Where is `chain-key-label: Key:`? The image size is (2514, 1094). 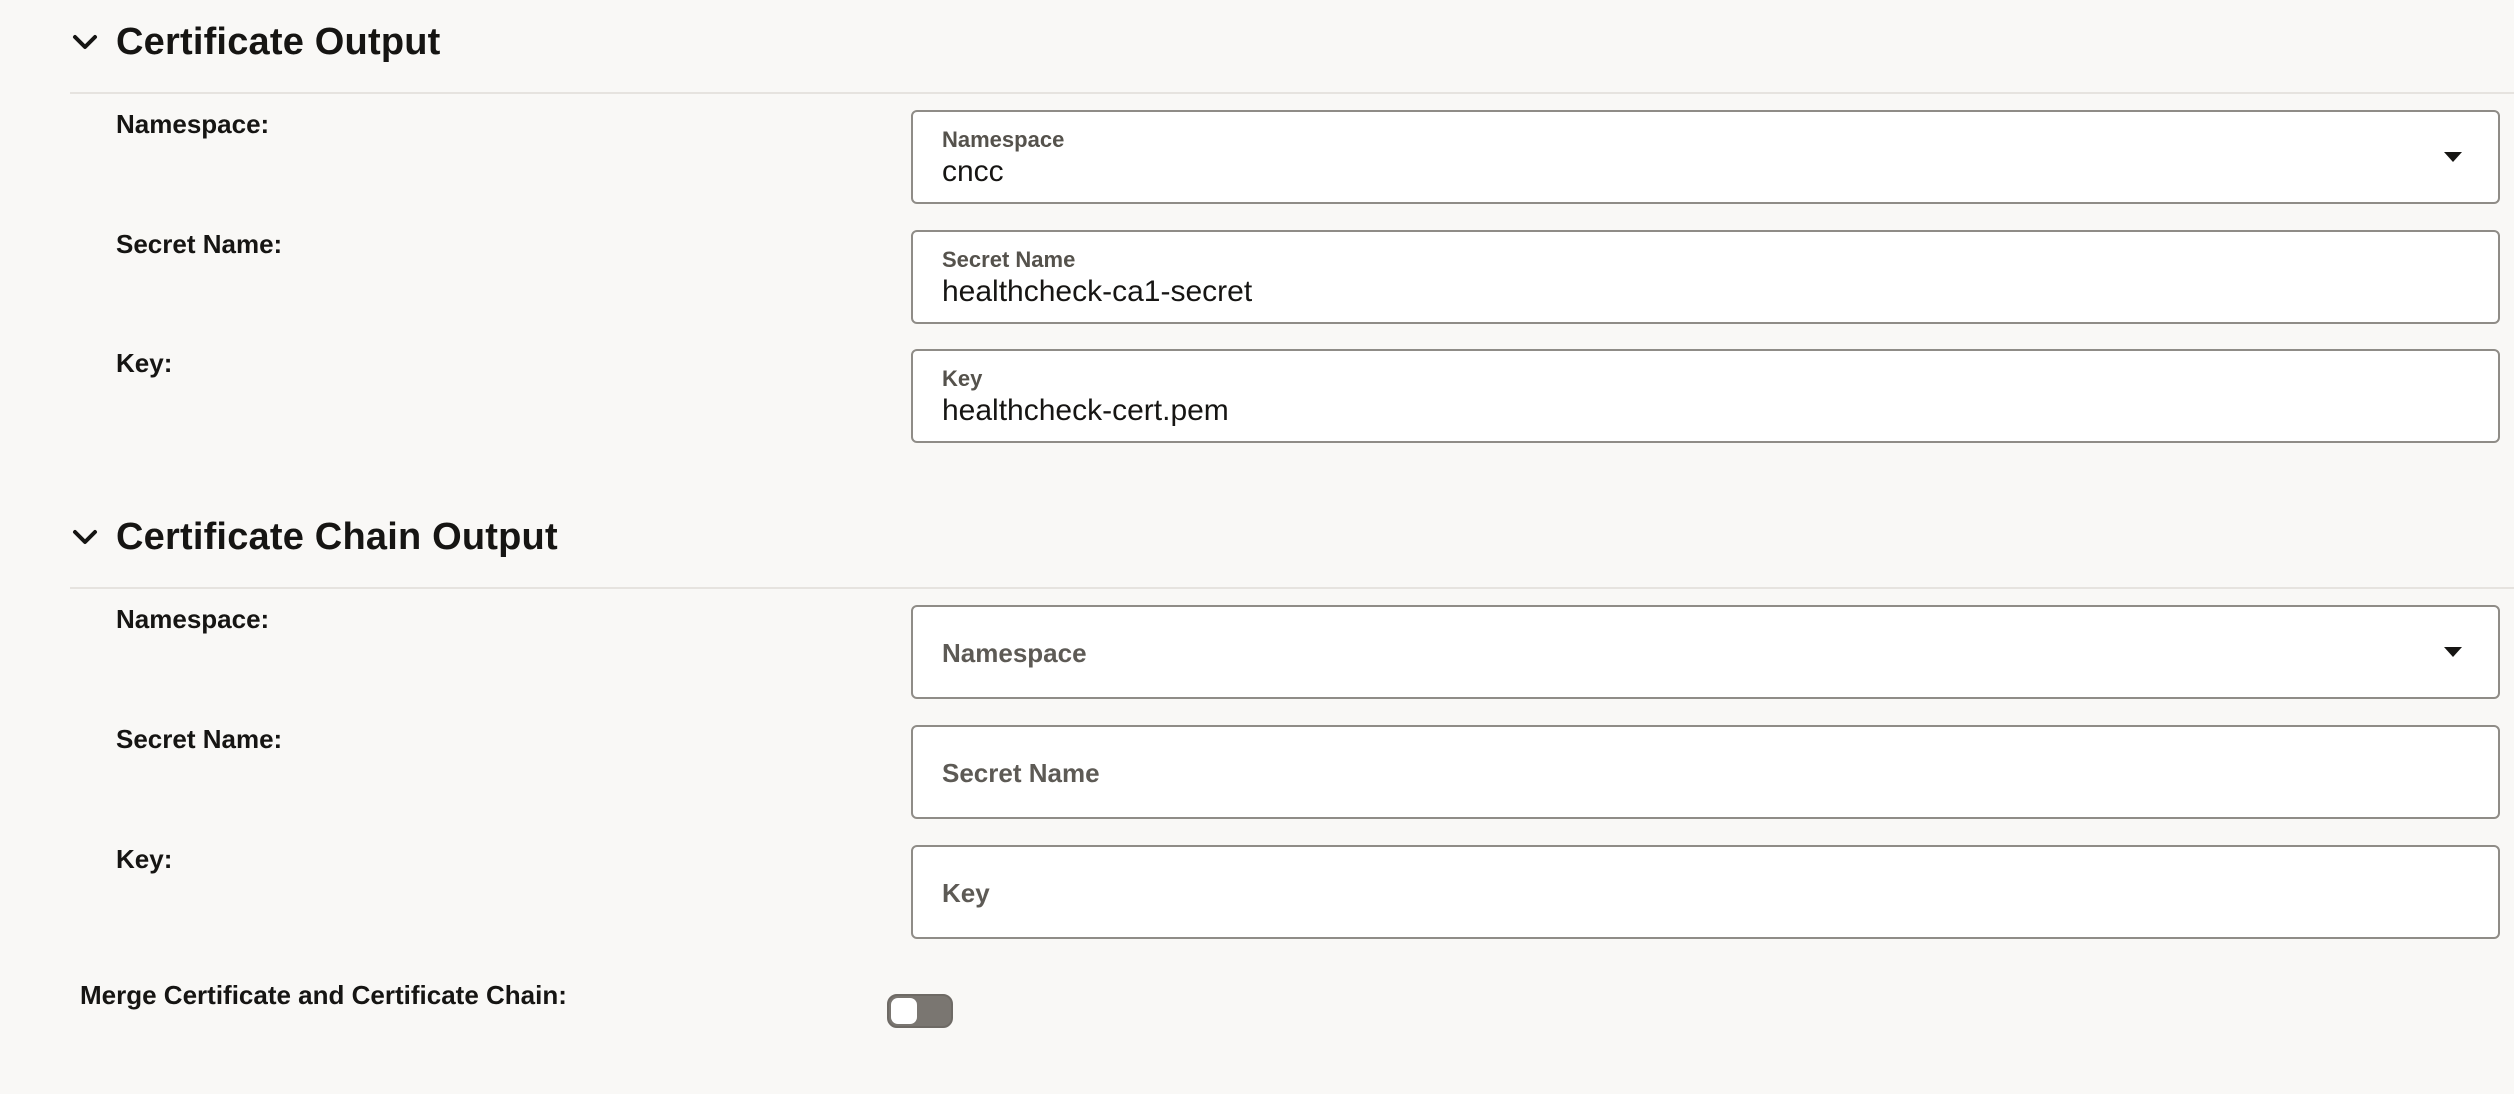
chain-key-label: Key: is located at coordinates (144, 859).